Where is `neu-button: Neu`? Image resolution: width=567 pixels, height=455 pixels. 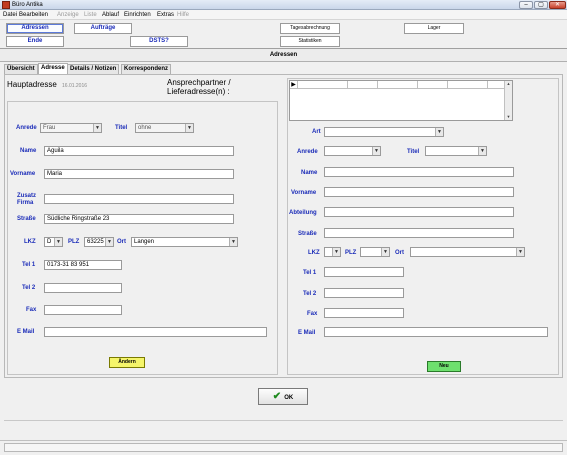
neu-button: Neu is located at coordinates (444, 366).